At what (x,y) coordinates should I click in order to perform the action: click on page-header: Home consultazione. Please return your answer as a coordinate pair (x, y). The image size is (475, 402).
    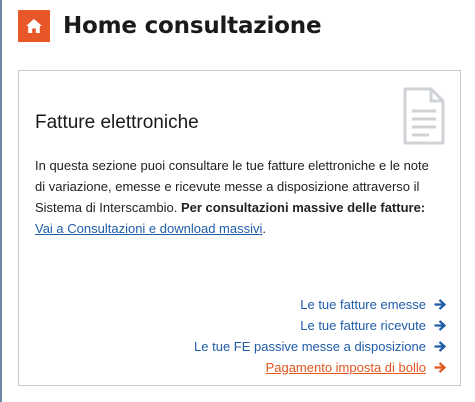
    Looking at the image, I should click on (170, 26).